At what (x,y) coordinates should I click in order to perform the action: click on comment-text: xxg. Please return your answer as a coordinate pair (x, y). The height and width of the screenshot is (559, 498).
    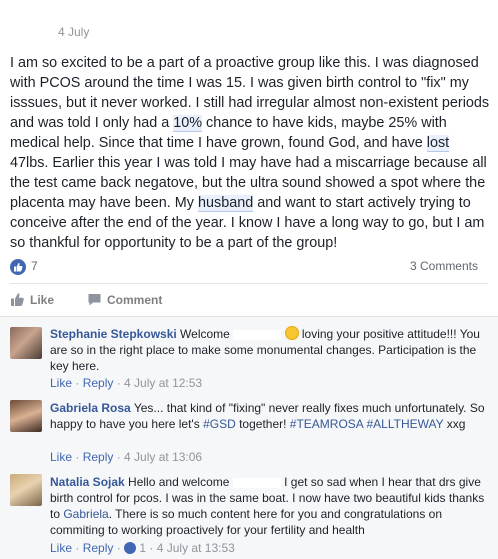
    Looking at the image, I should click on (454, 424).